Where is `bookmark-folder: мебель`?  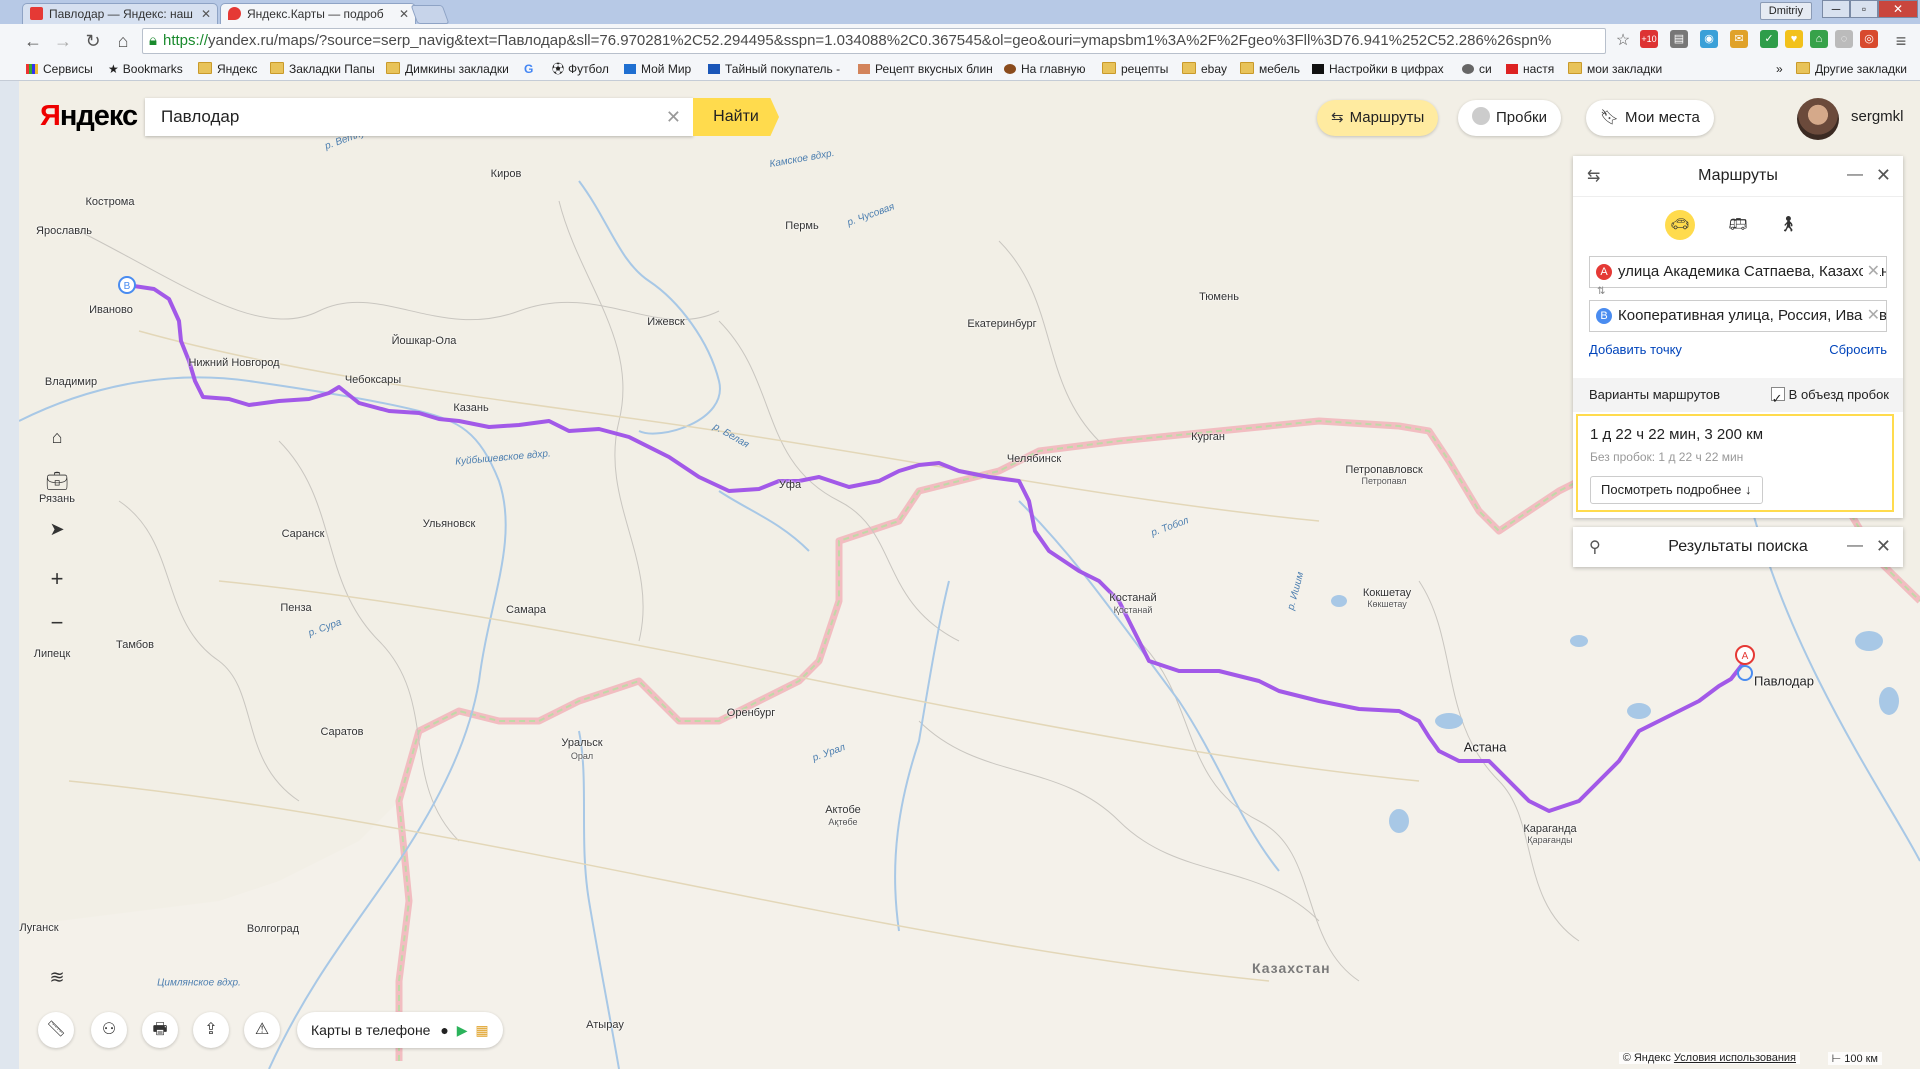 bookmark-folder: мебель is located at coordinates (1270, 69).